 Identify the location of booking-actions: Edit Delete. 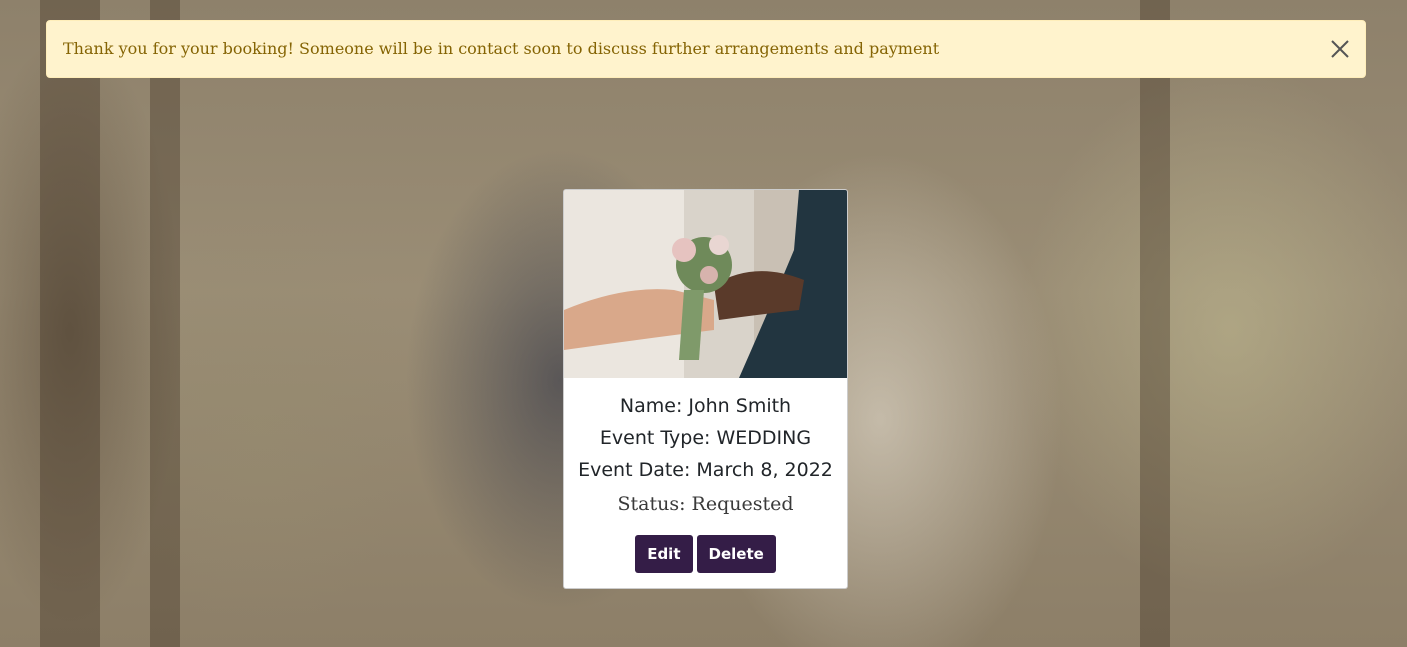
(705, 554).